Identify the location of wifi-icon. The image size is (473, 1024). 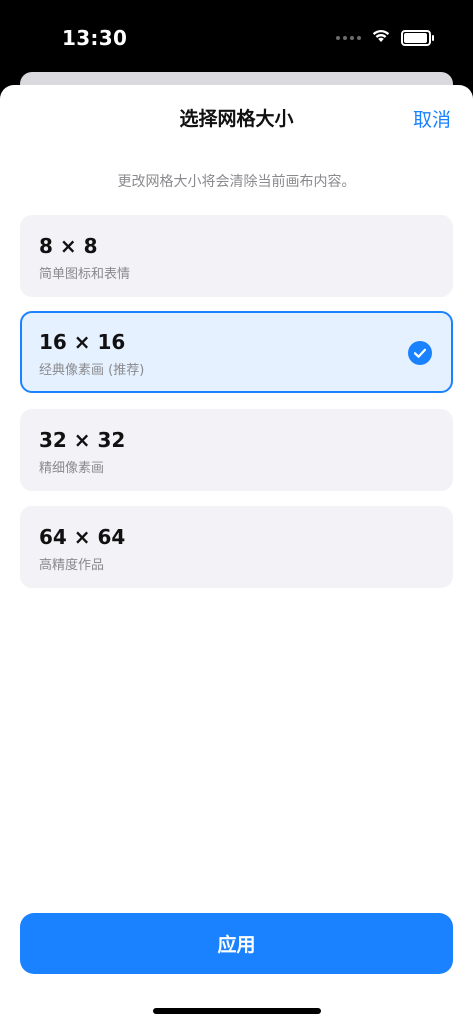
(381, 37).